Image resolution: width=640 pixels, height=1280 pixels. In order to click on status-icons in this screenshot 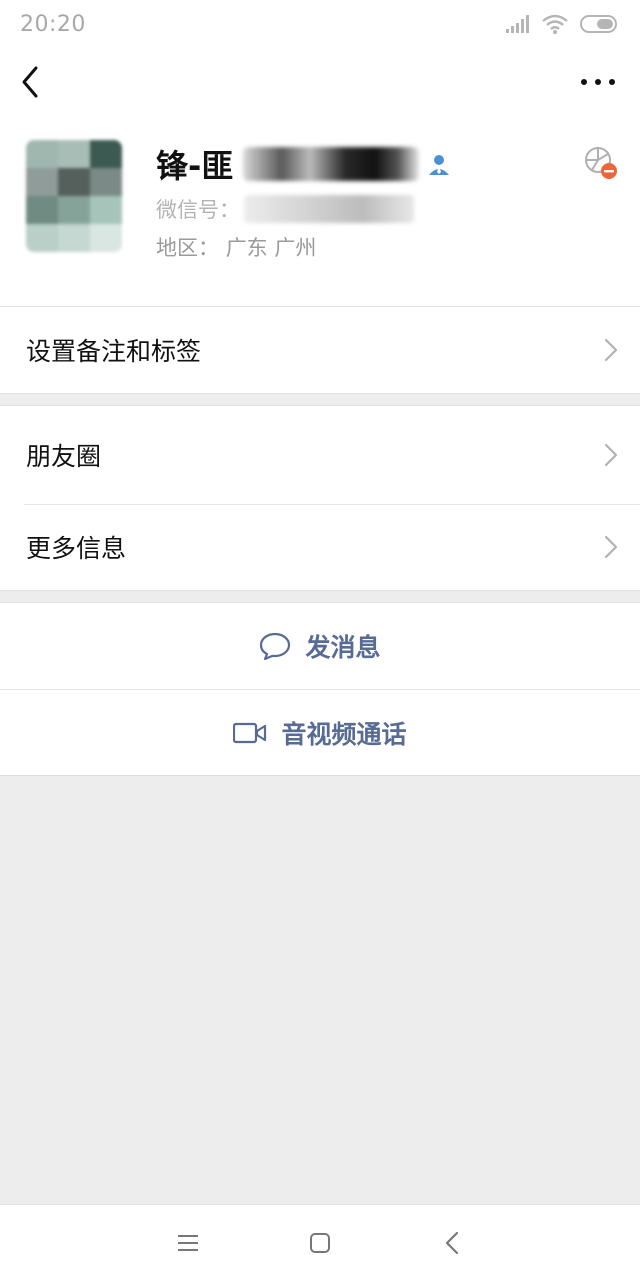, I will do `click(563, 24)`.